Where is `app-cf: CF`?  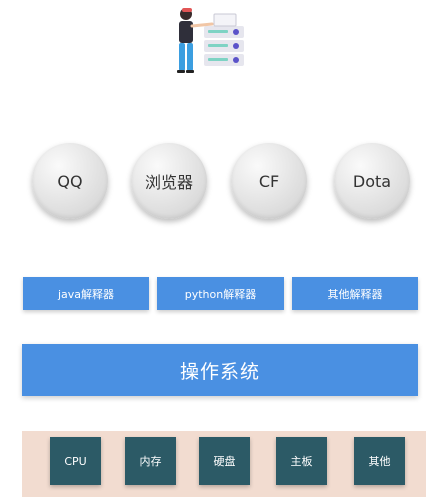 app-cf: CF is located at coordinates (269, 181).